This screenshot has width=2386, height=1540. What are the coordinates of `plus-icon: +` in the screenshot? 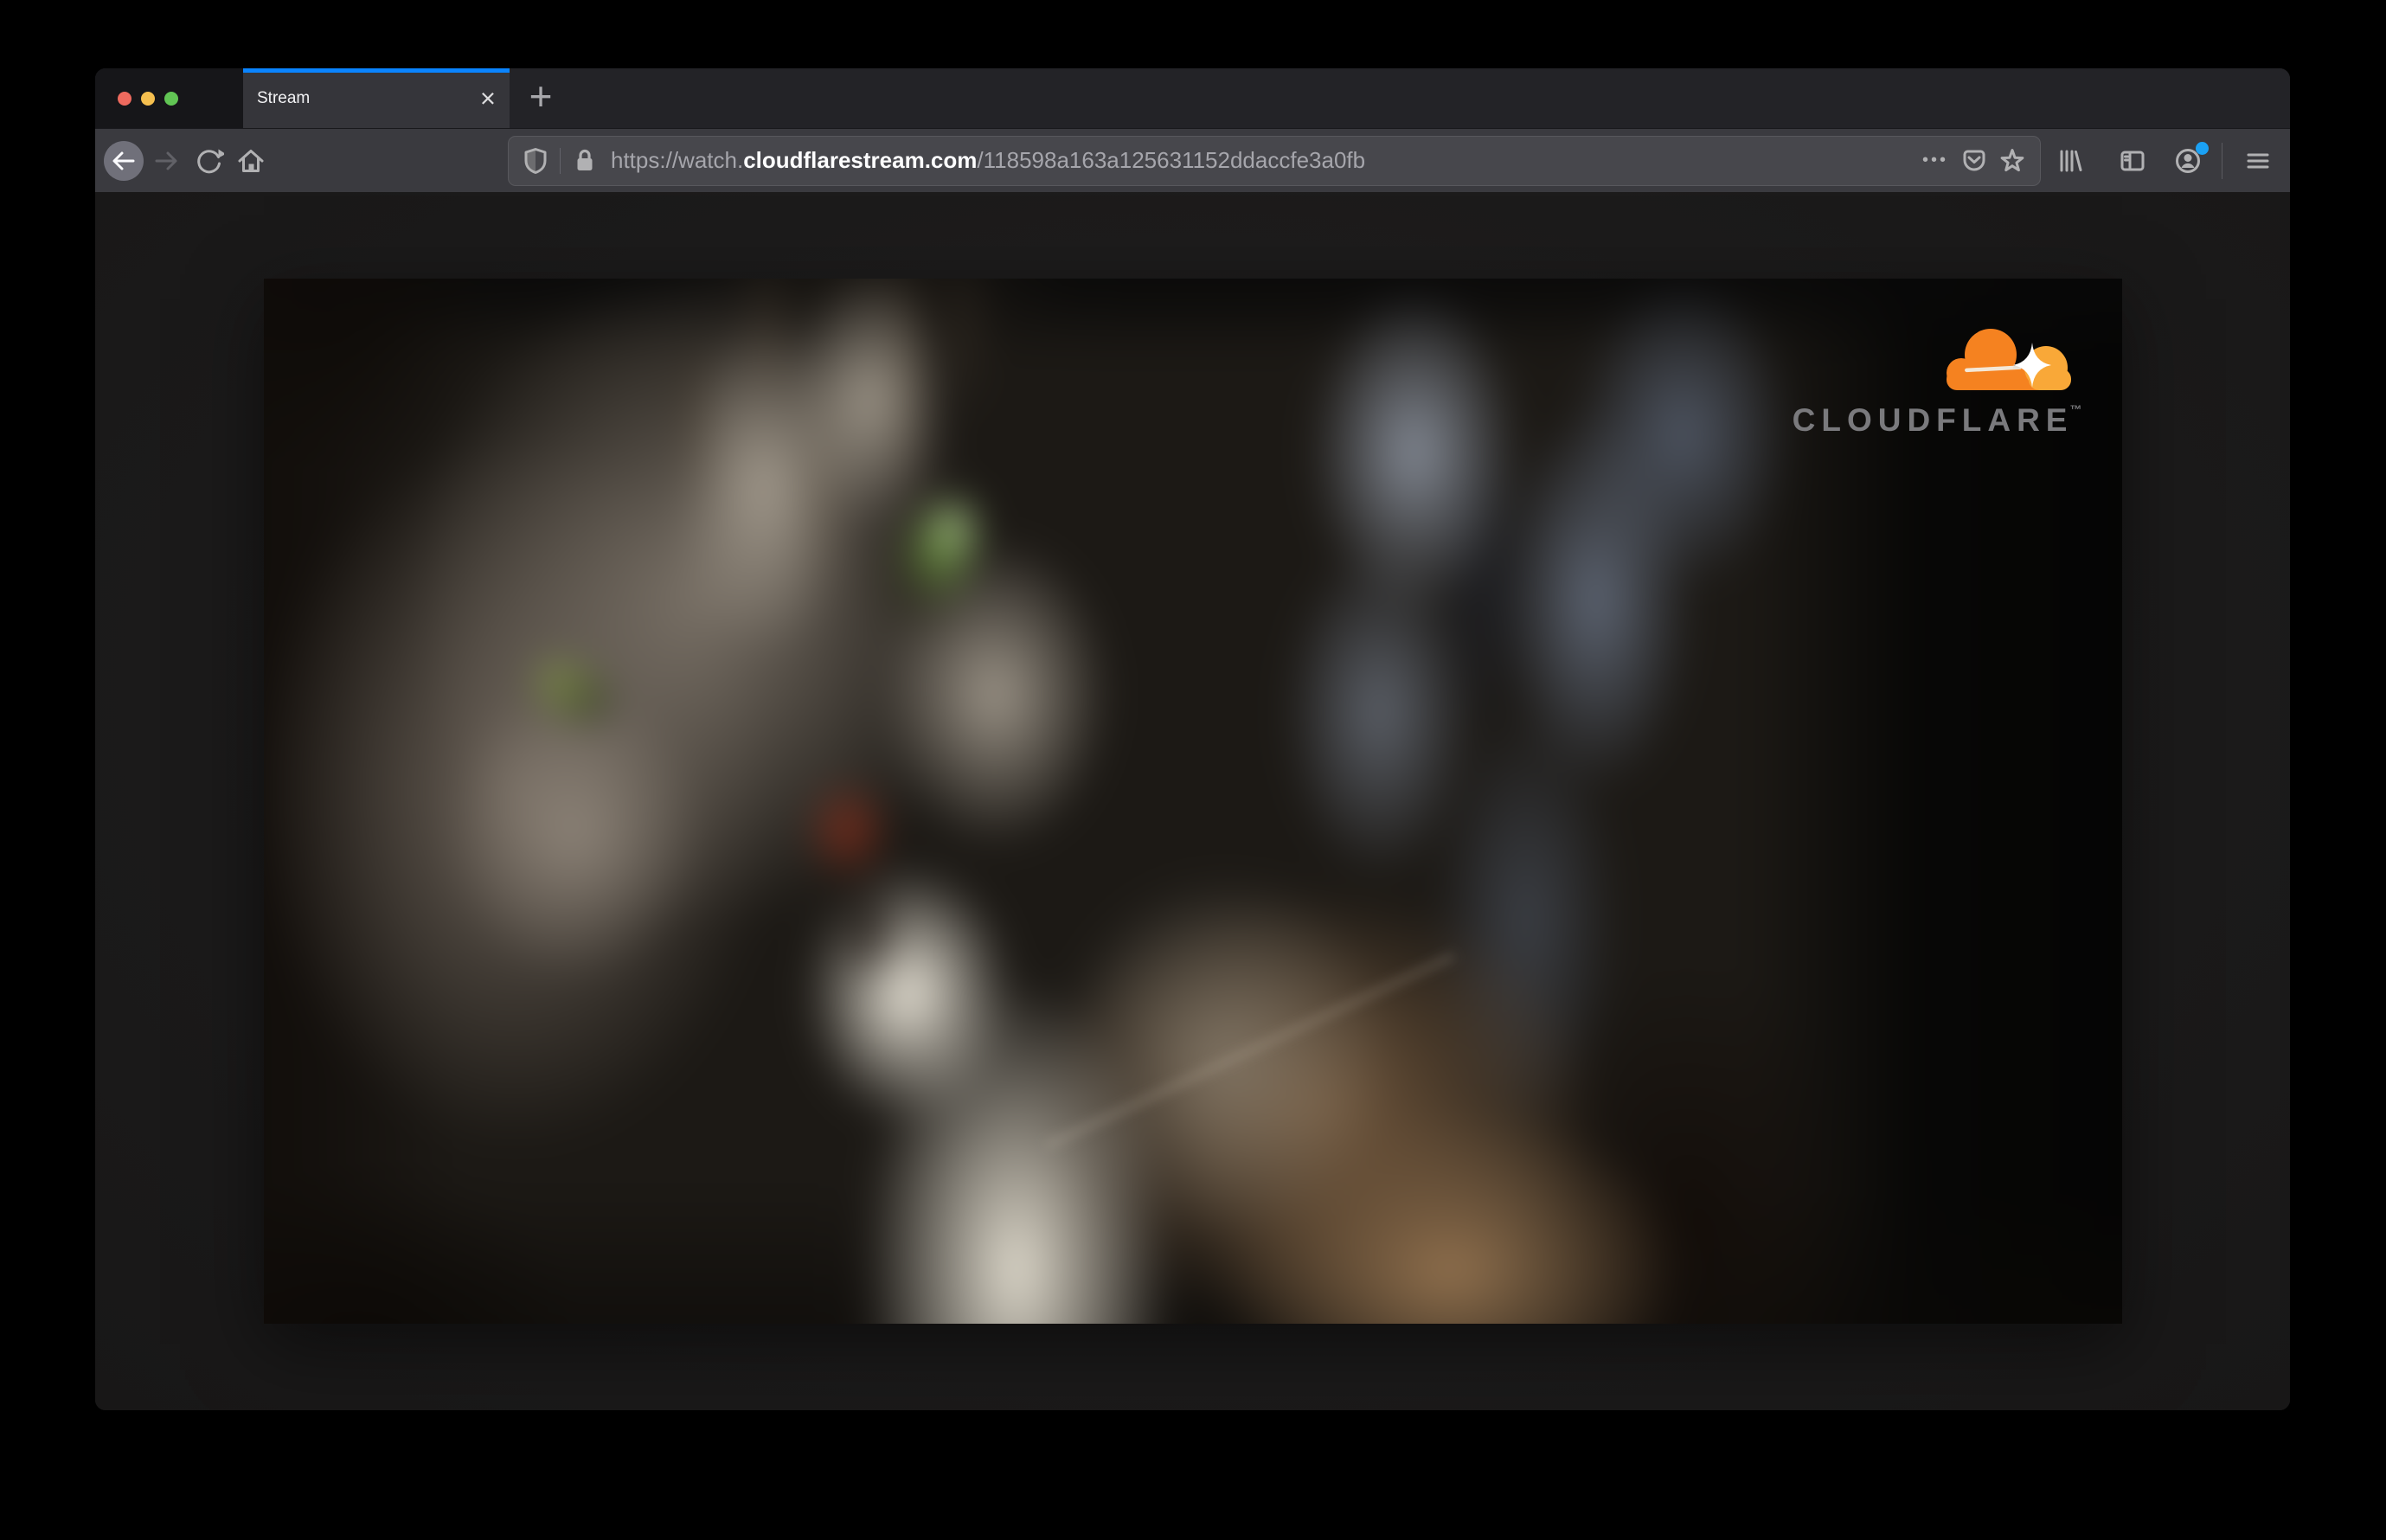 It's located at (541, 96).